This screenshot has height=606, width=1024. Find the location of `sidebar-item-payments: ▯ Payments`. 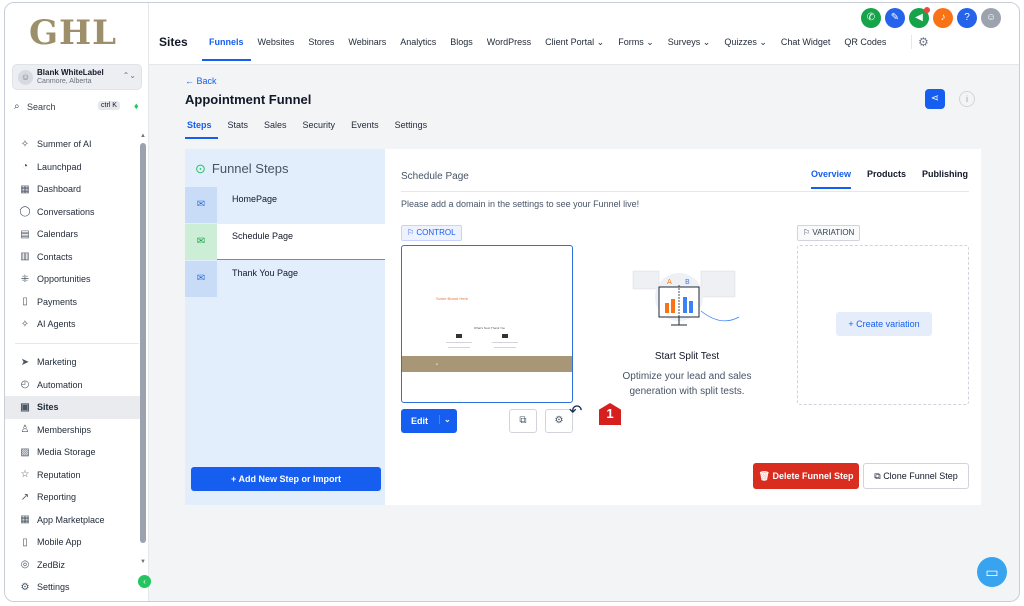

sidebar-item-payments: ▯ Payments is located at coordinates (75, 302).